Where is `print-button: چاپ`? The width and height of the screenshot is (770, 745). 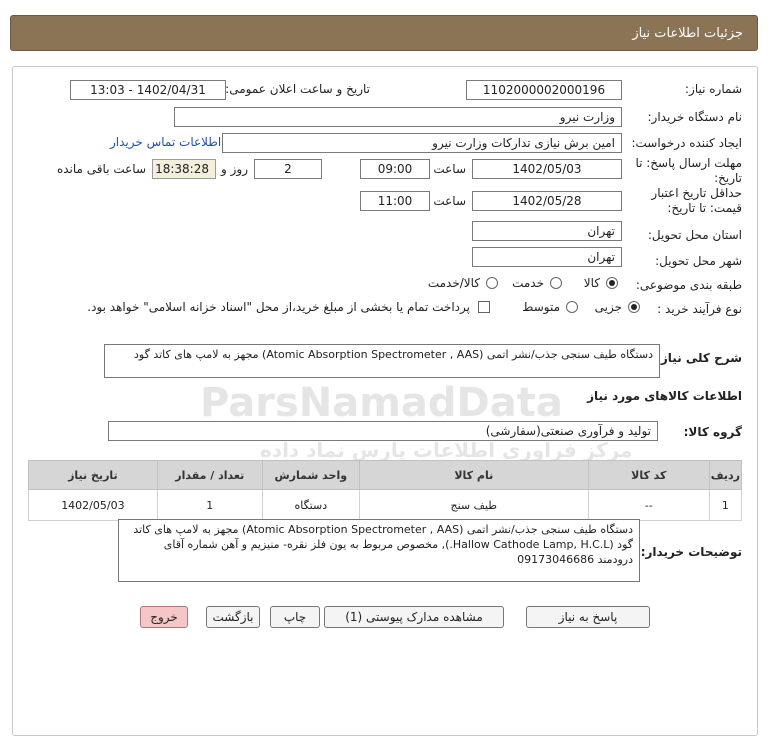
print-button: چاپ is located at coordinates (295, 617).